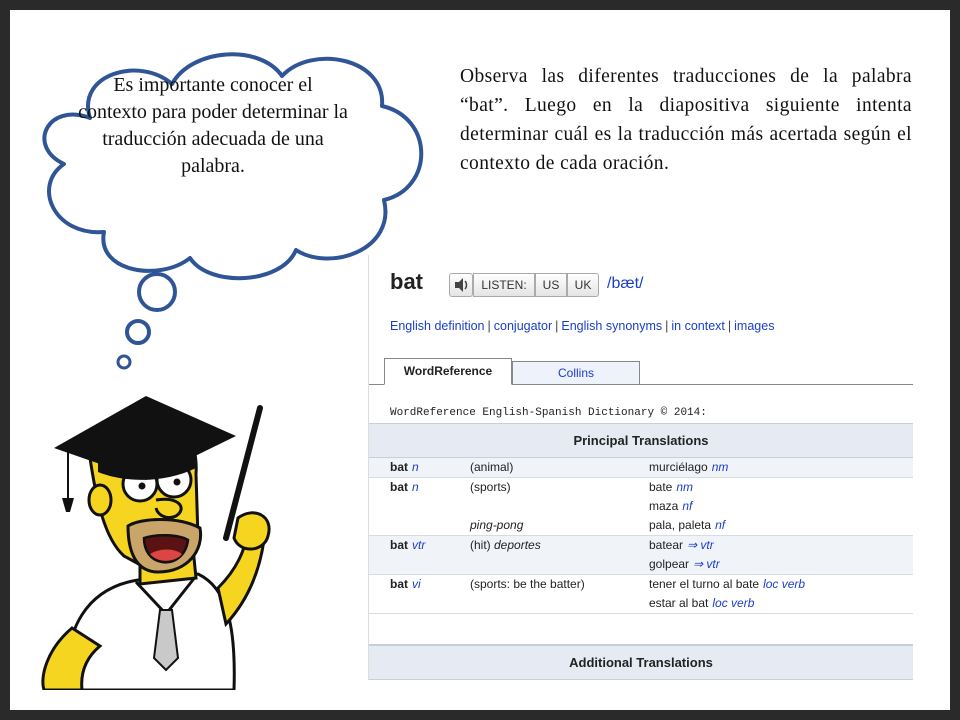 The image size is (960, 720). Describe the element at coordinates (523, 326) in the screenshot. I see `dictionary-link: conjugator` at that location.